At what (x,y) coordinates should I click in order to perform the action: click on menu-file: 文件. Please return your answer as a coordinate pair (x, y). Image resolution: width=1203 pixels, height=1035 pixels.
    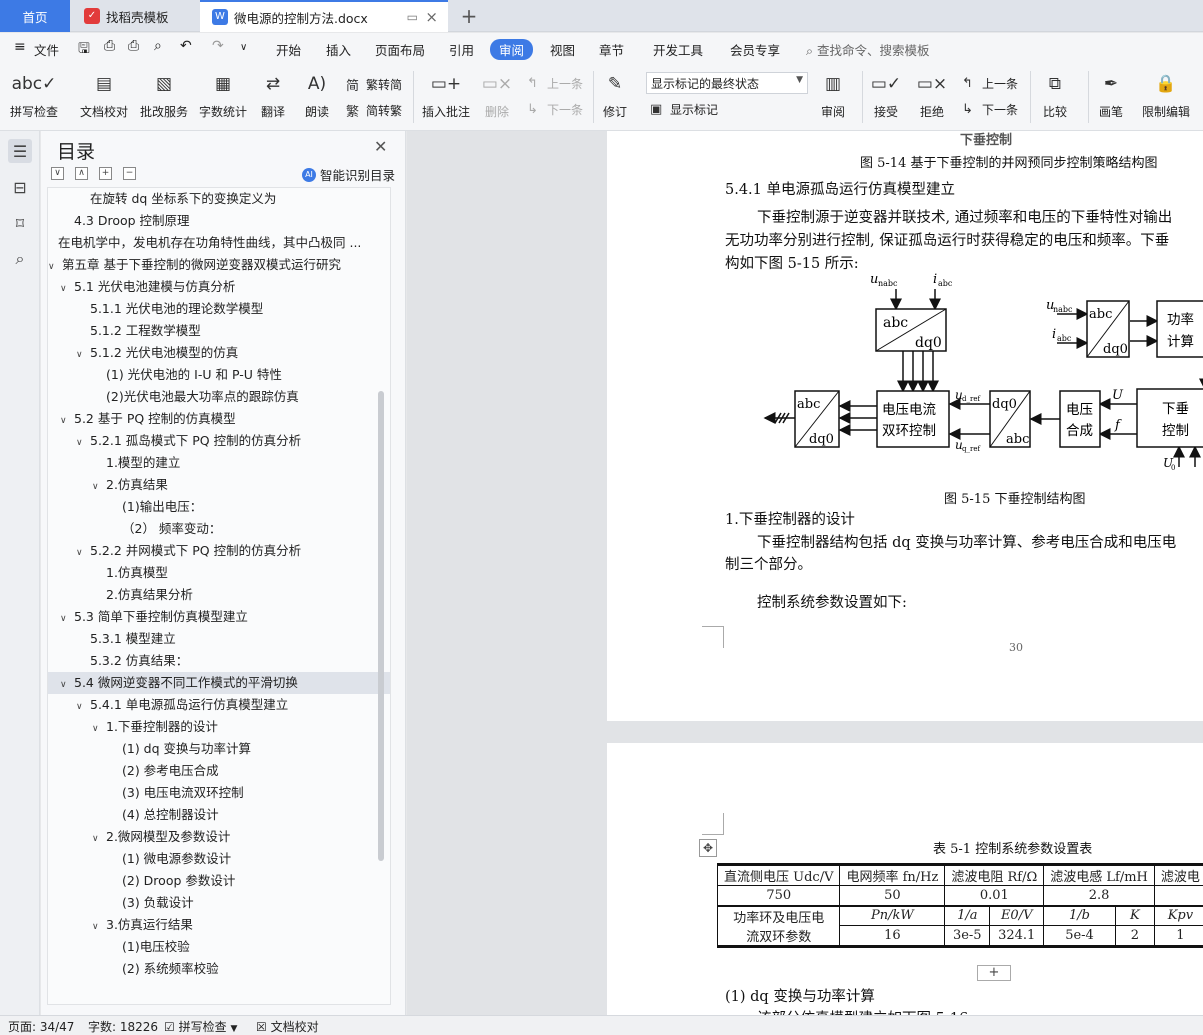
    Looking at the image, I should click on (46, 49).